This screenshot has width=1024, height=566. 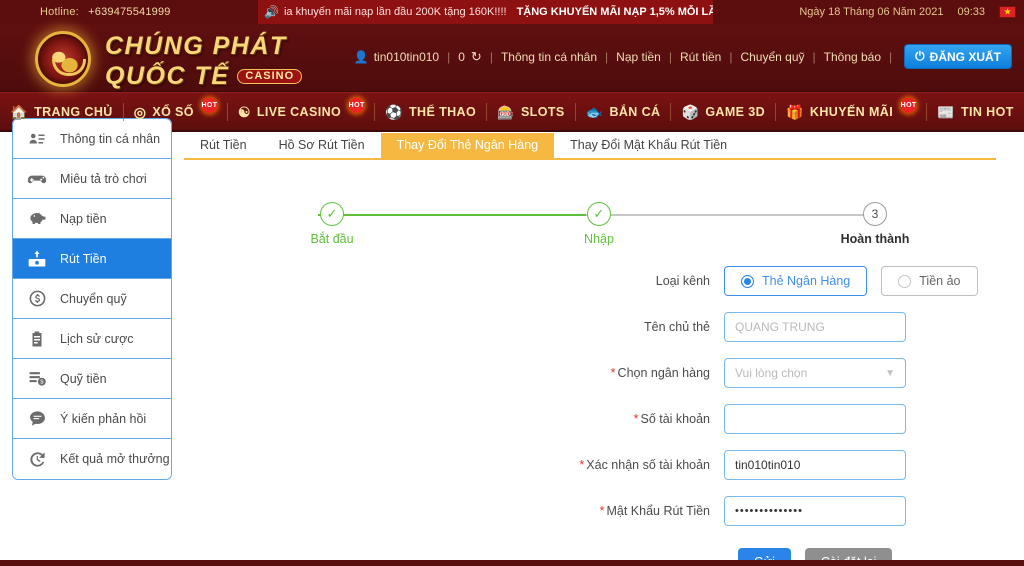 I want to click on stepper-step-3: 3 Hoàn thành, so click(x=875, y=224).